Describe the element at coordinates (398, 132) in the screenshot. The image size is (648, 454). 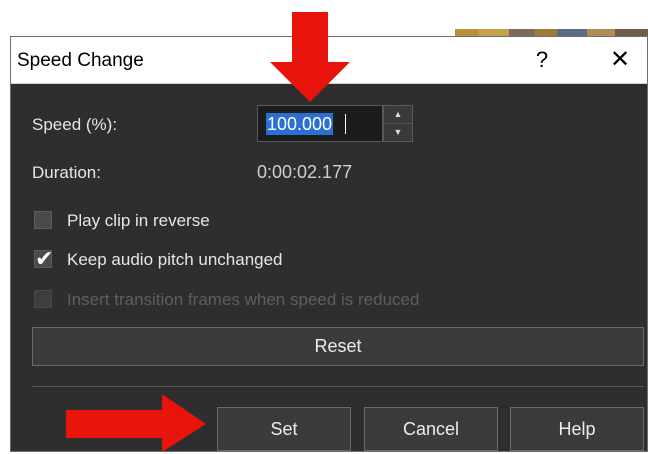
I see `spin-down-icon: ▼` at that location.